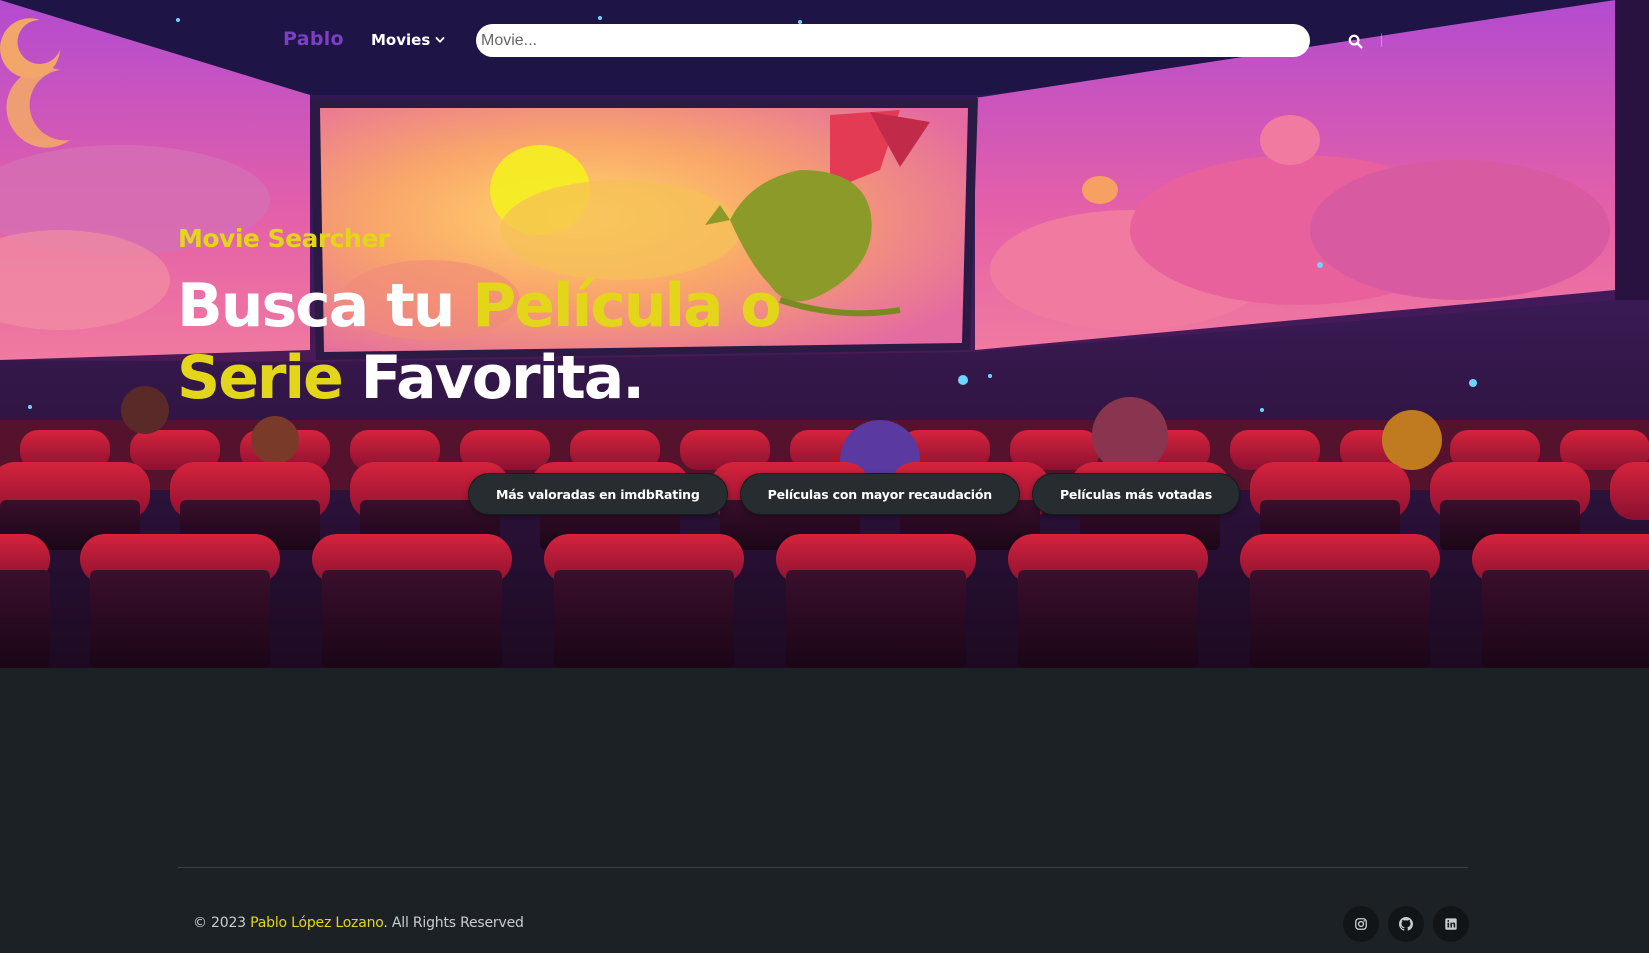  What do you see at coordinates (1381, 40) in the screenshot?
I see `nav-divider` at bounding box center [1381, 40].